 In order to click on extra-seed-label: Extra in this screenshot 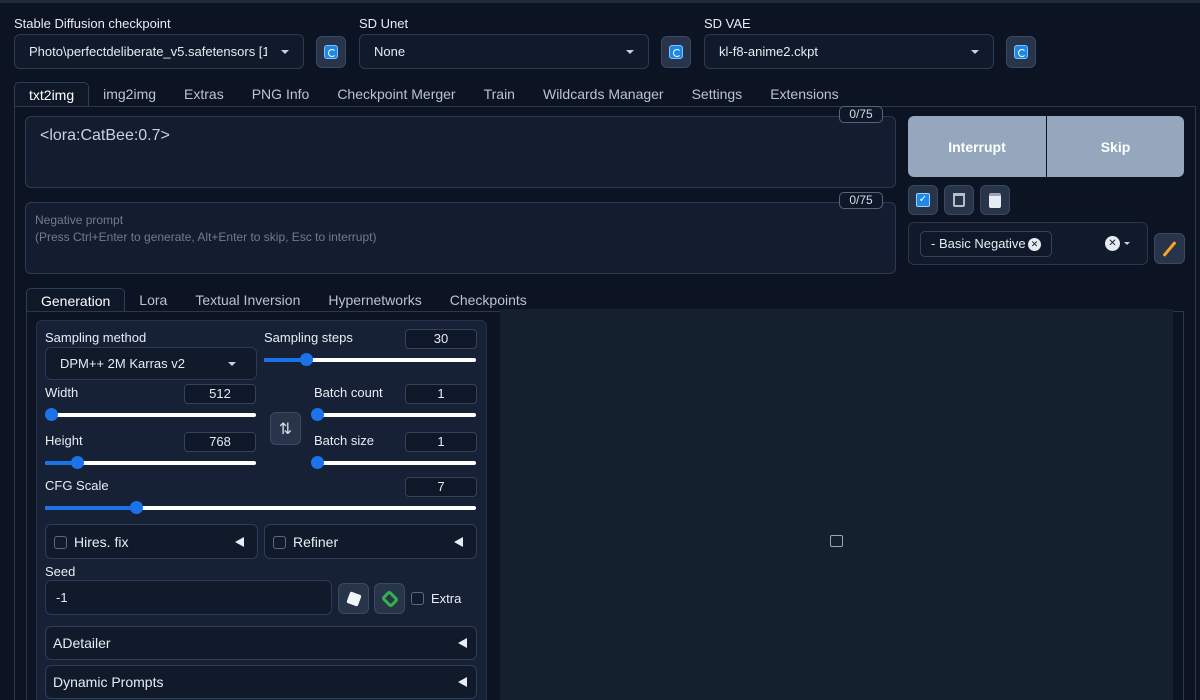, I will do `click(446, 598)`.